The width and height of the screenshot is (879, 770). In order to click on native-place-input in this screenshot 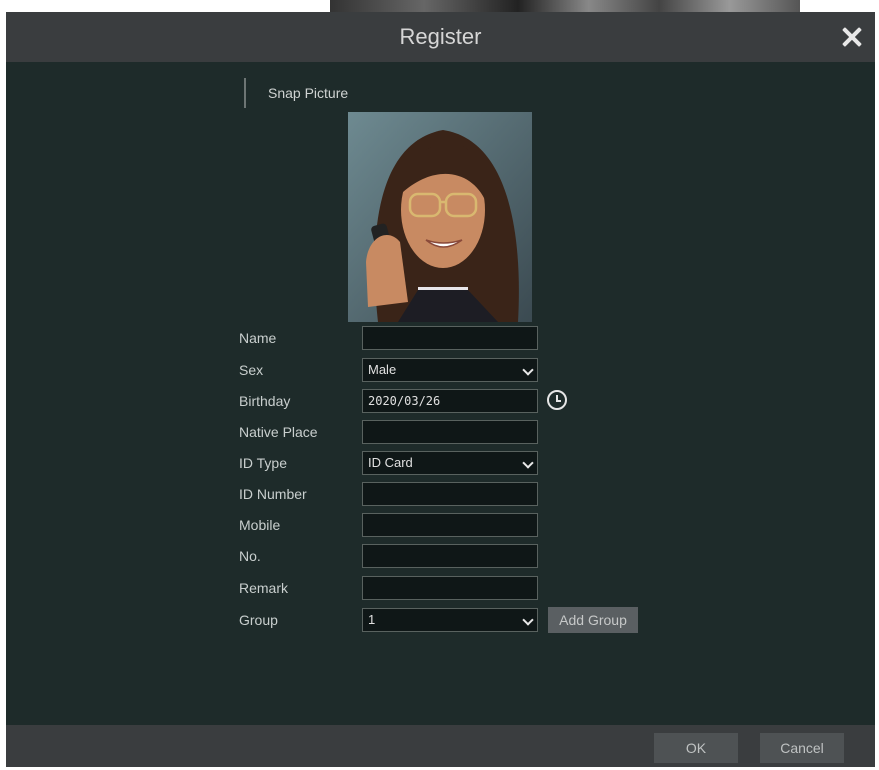, I will do `click(450, 432)`.